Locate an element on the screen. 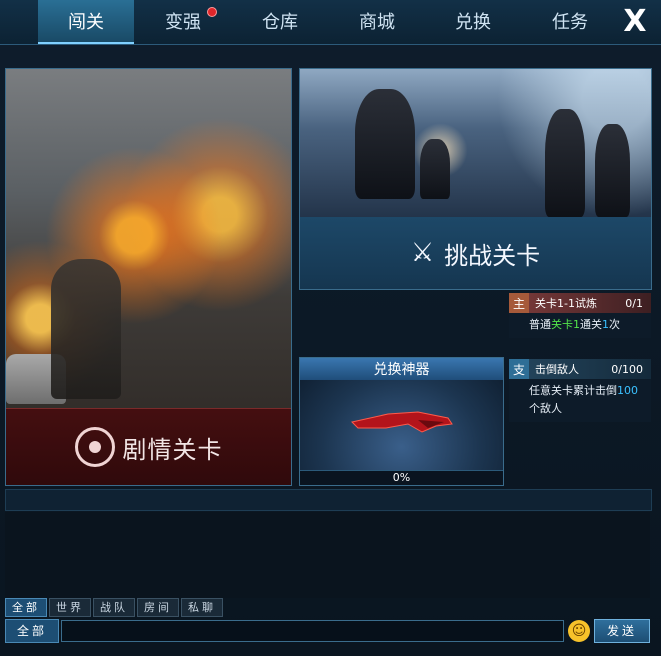 This screenshot has width=661, height=656. chat-tab-room: 房间 is located at coordinates (158, 607).